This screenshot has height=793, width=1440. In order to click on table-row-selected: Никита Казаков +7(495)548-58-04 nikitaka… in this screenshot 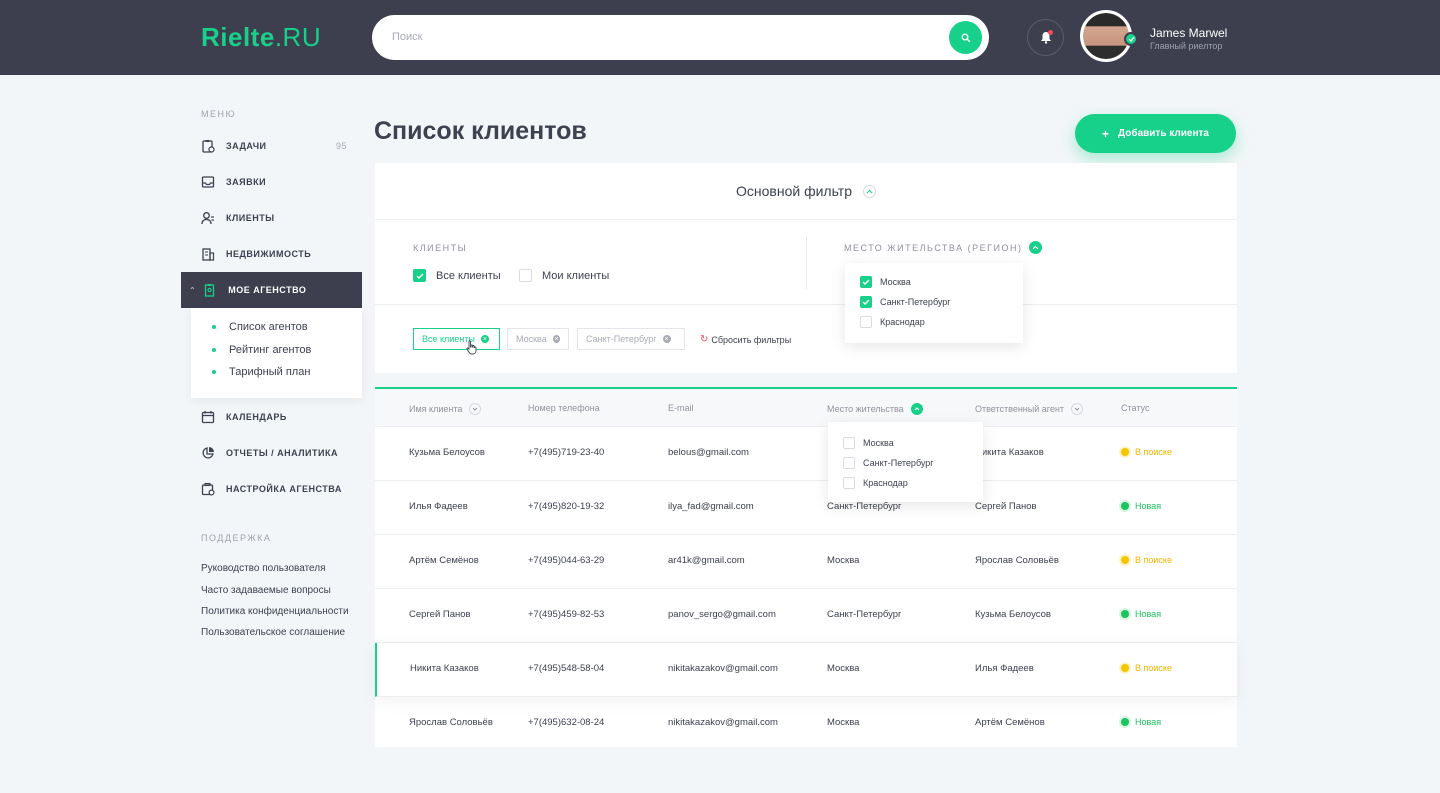, I will do `click(806, 670)`.